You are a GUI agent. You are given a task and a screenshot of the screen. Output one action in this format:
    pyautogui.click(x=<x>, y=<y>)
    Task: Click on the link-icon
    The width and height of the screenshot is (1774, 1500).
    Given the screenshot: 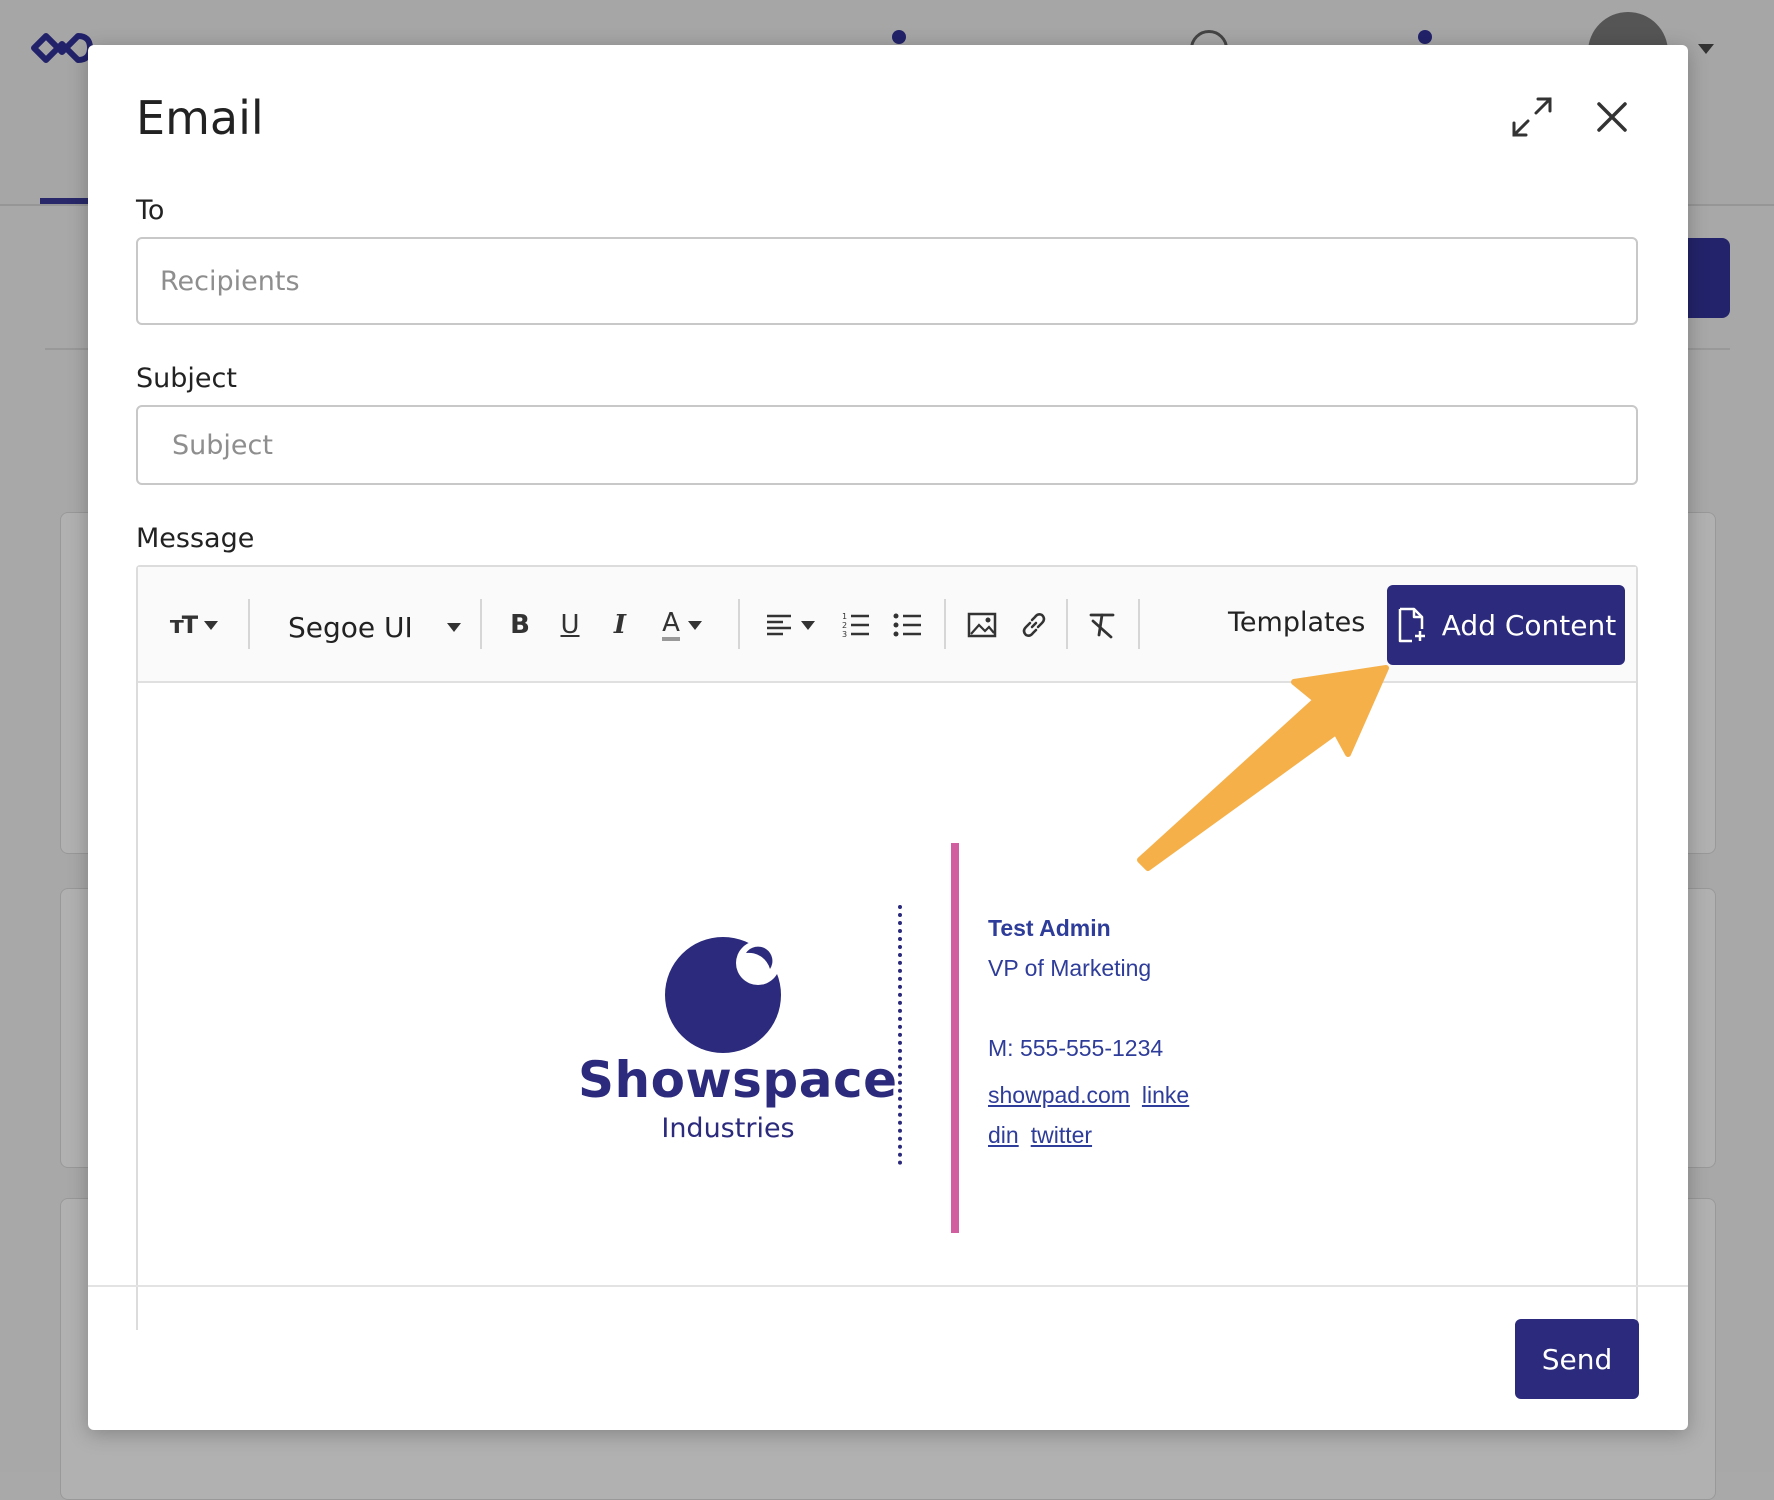 What is the action you would take?
    pyautogui.click(x=1034, y=625)
    